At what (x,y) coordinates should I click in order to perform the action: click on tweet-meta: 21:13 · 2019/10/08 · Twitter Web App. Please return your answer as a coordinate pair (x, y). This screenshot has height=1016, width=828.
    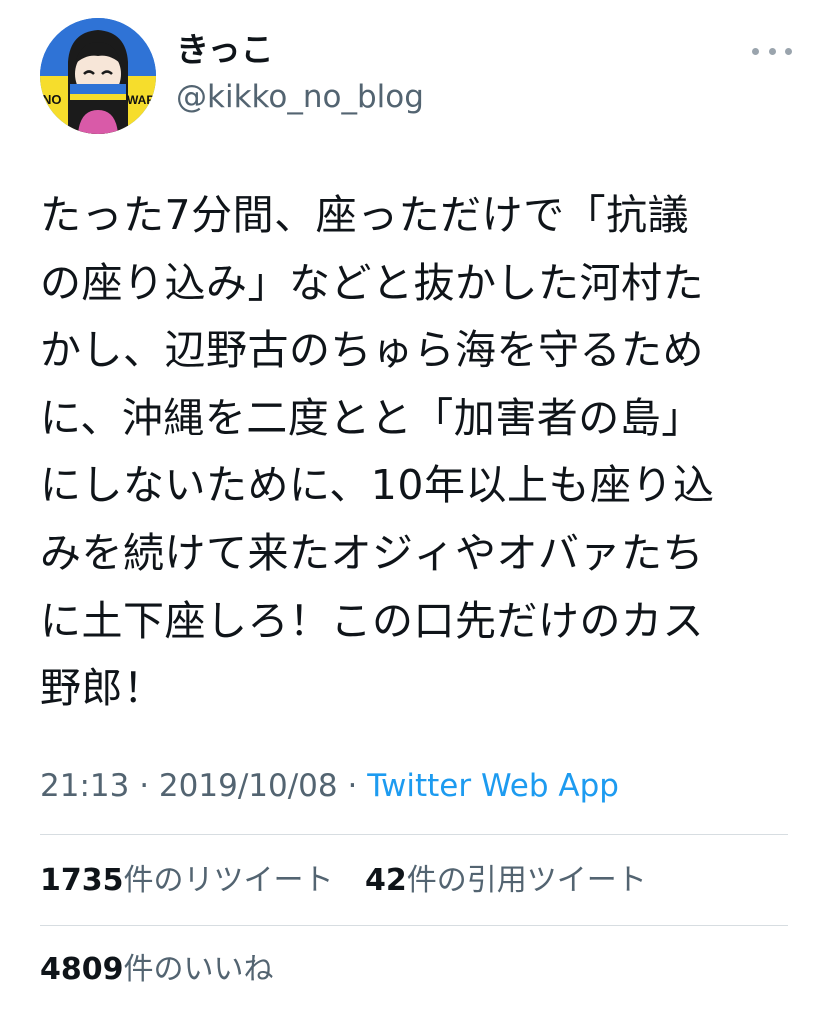
    Looking at the image, I should click on (329, 786).